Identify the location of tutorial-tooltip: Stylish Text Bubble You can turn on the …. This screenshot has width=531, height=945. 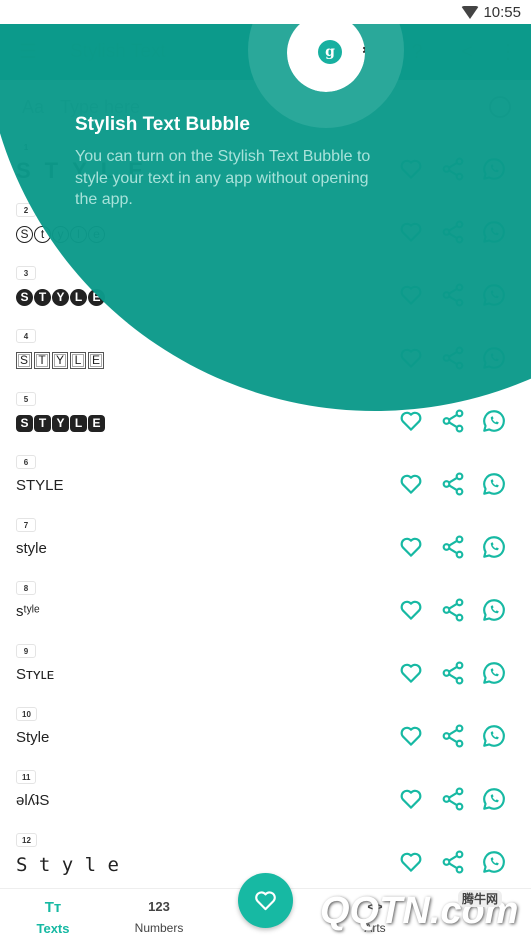
(225, 162).